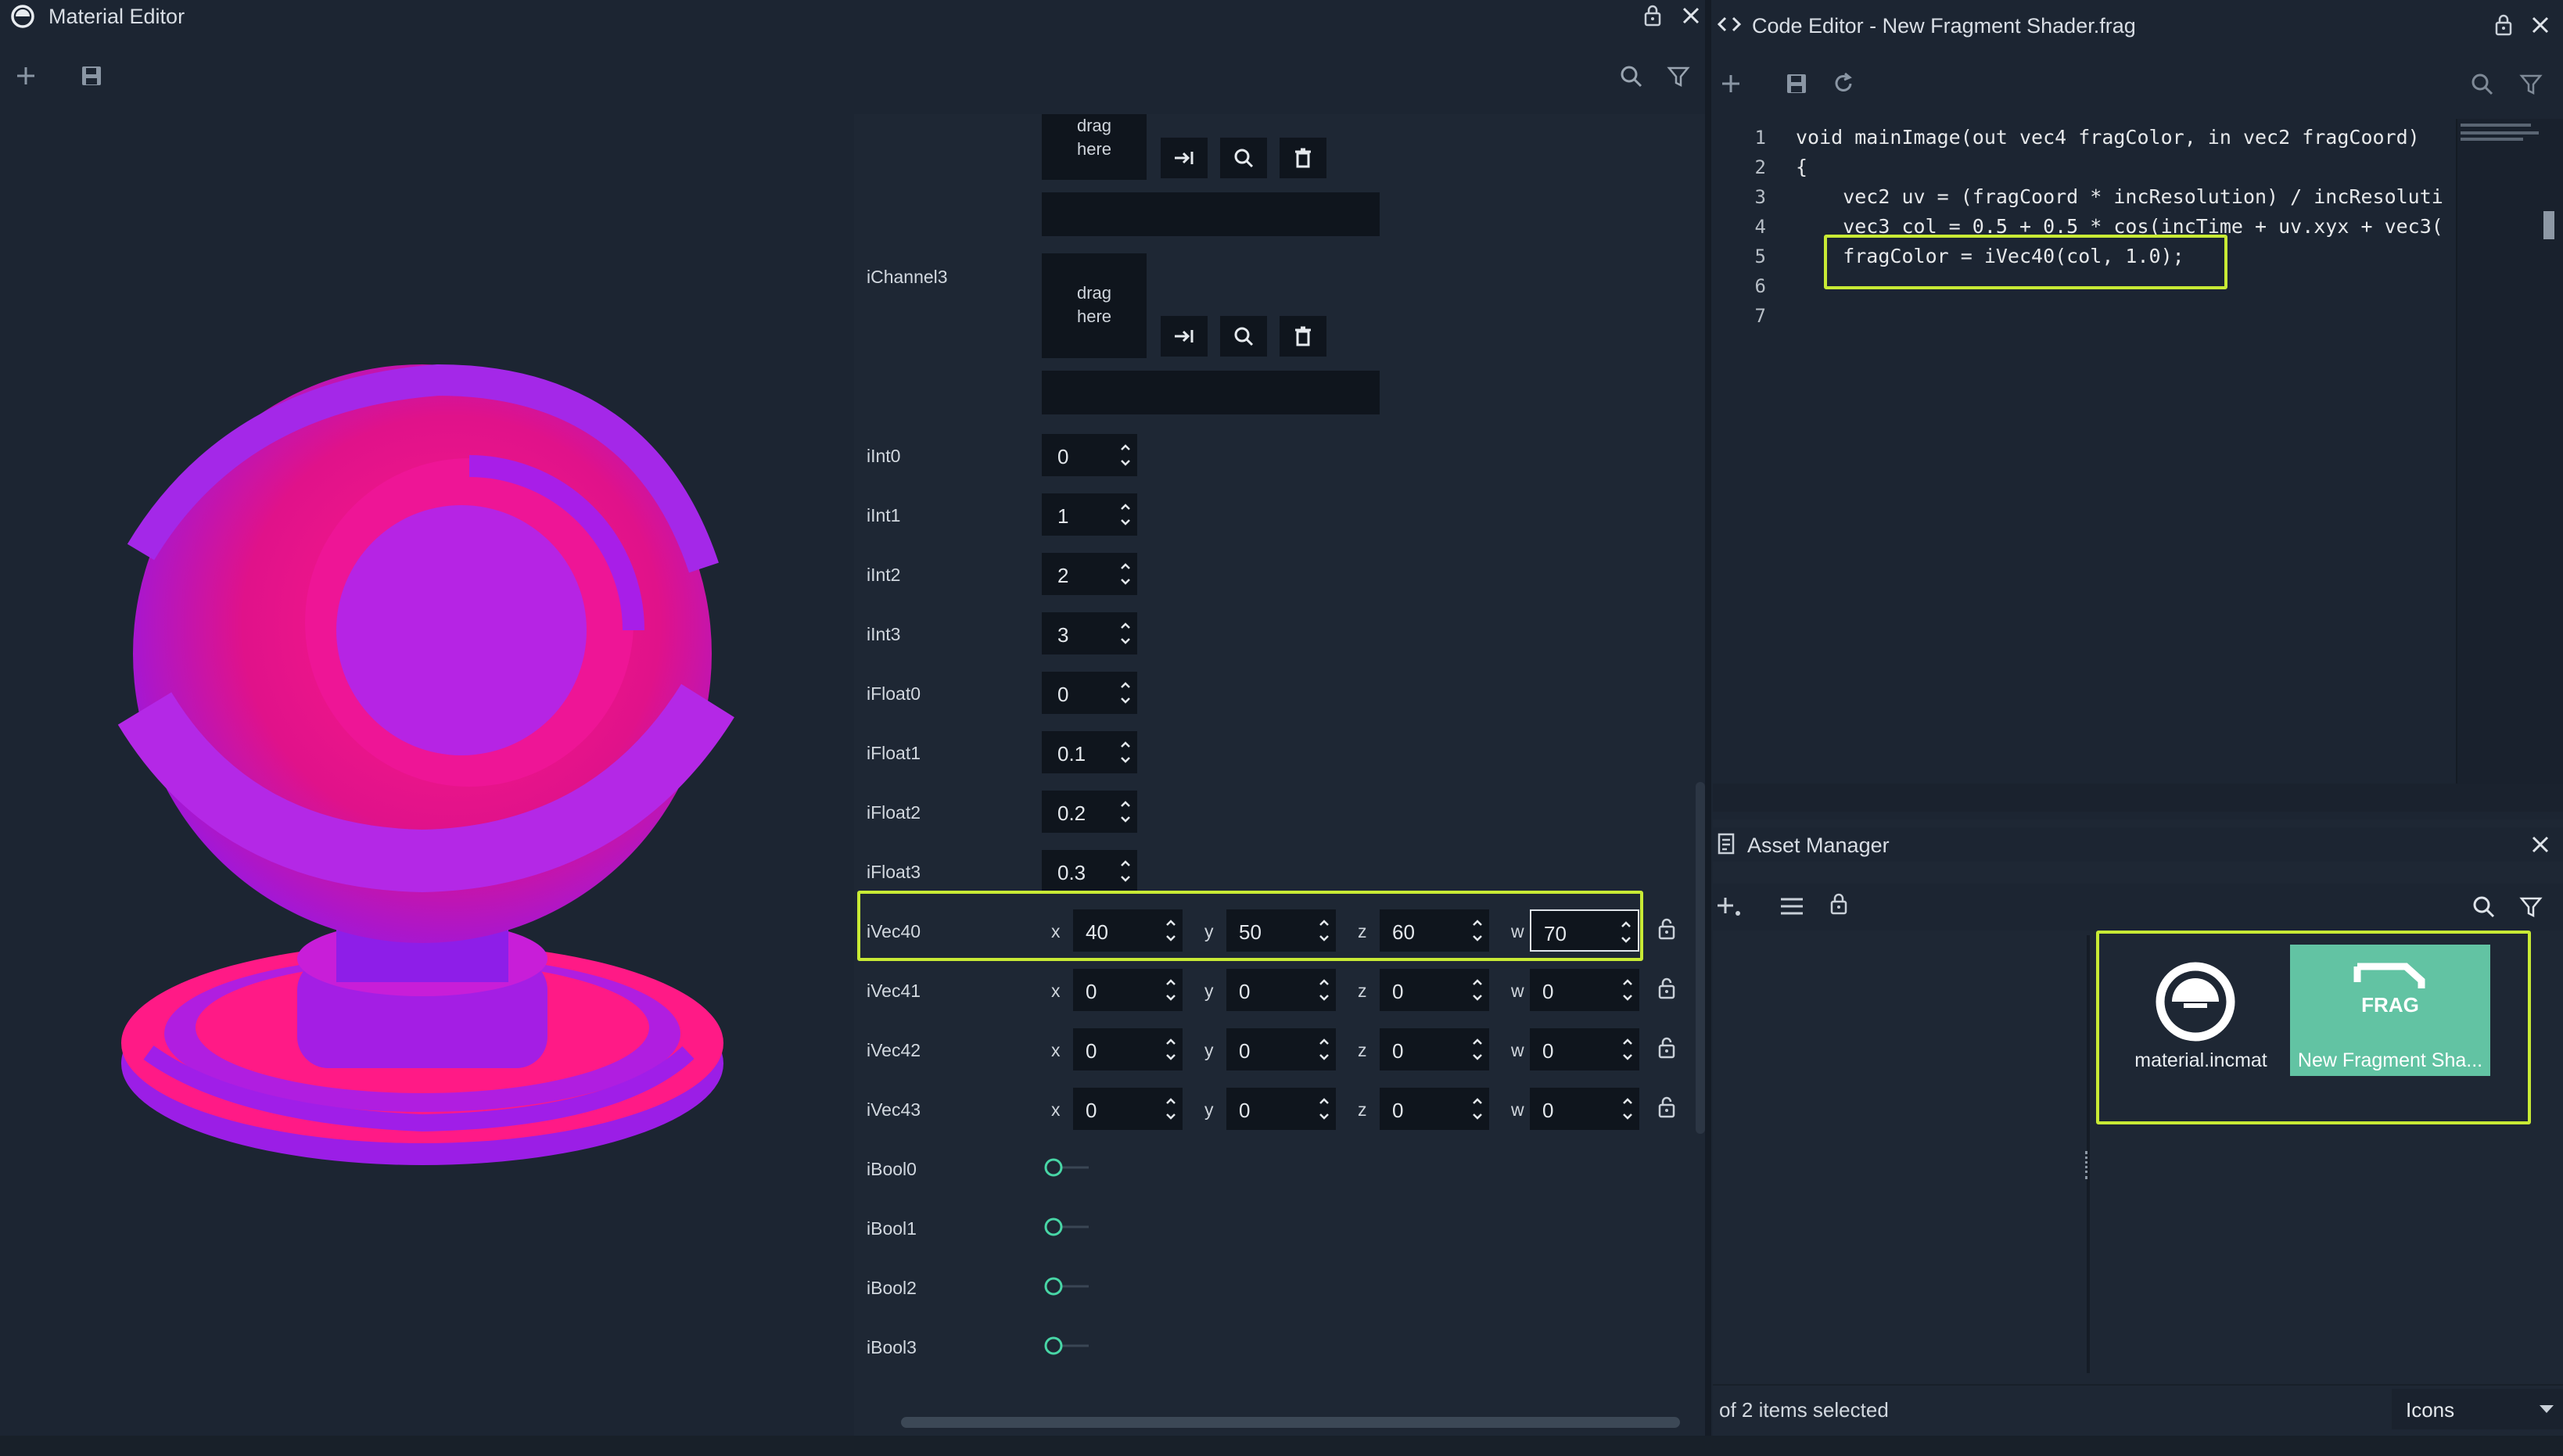 The image size is (2563, 1456). I want to click on asset-panel-divider, so click(2087, 1154).